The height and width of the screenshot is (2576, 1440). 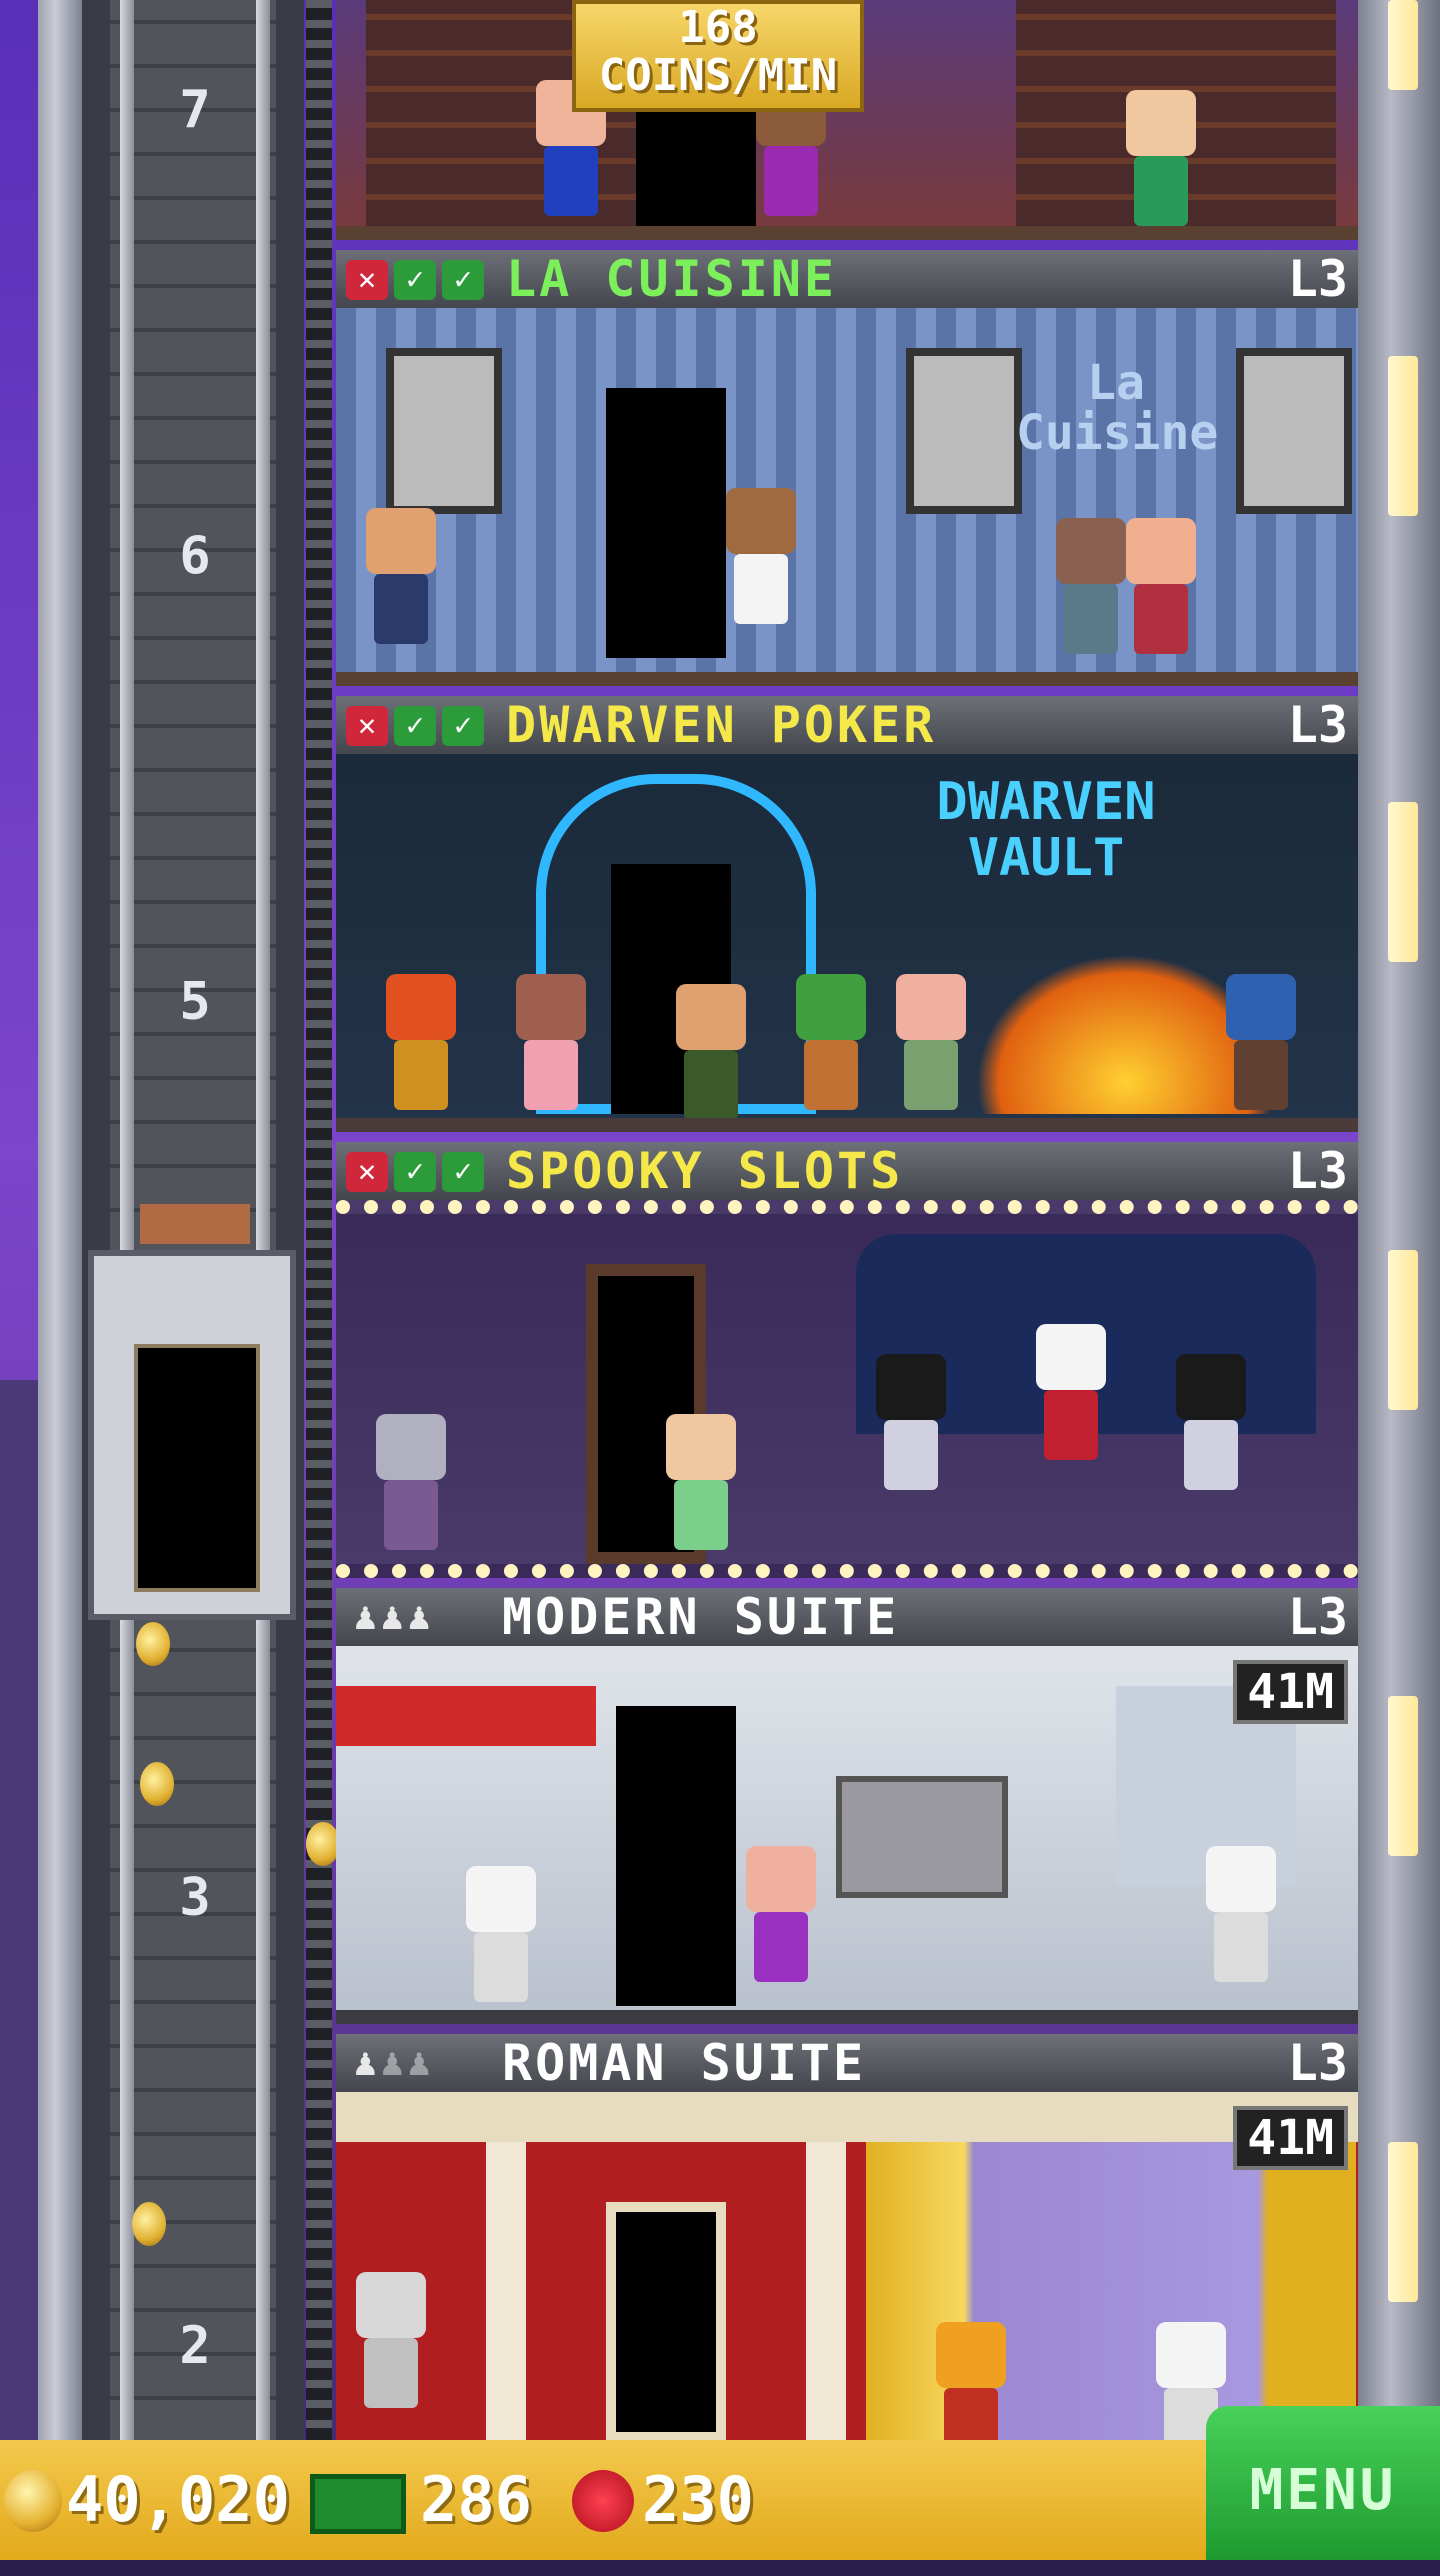 What do you see at coordinates (1323, 2483) in the screenshot?
I see `menu-button: MENU` at bounding box center [1323, 2483].